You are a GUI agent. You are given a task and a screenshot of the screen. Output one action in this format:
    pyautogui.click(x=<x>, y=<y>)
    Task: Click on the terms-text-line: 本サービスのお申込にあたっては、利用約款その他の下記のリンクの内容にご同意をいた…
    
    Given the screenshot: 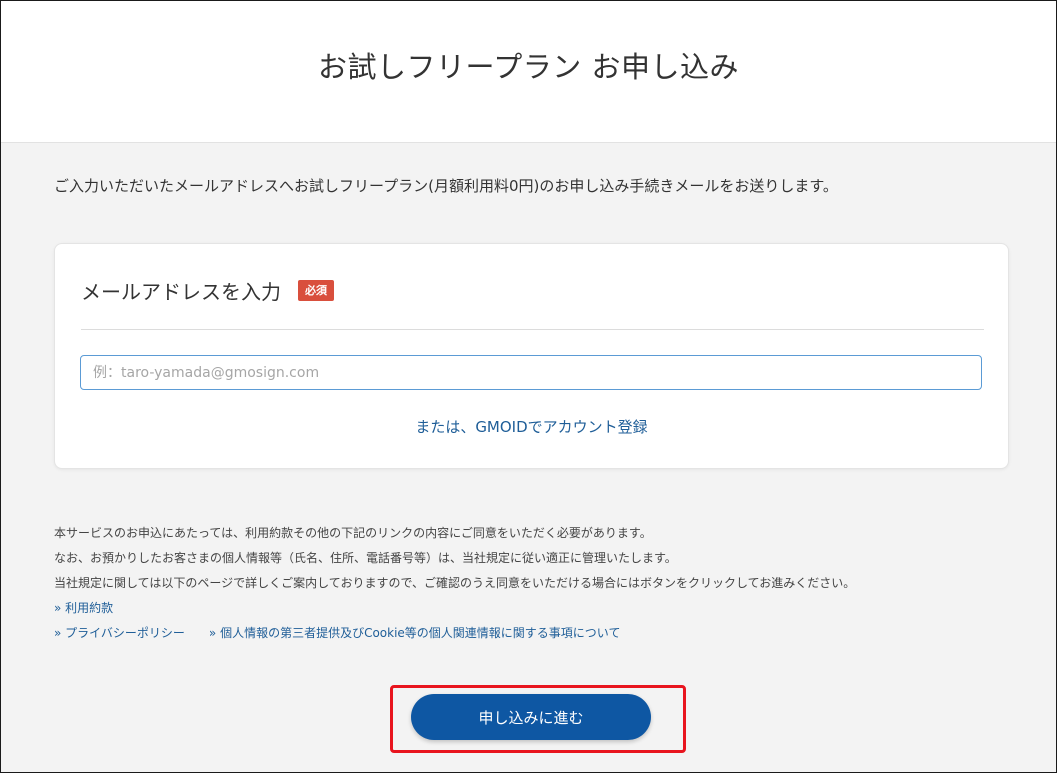 What is the action you would take?
    pyautogui.click(x=353, y=533)
    